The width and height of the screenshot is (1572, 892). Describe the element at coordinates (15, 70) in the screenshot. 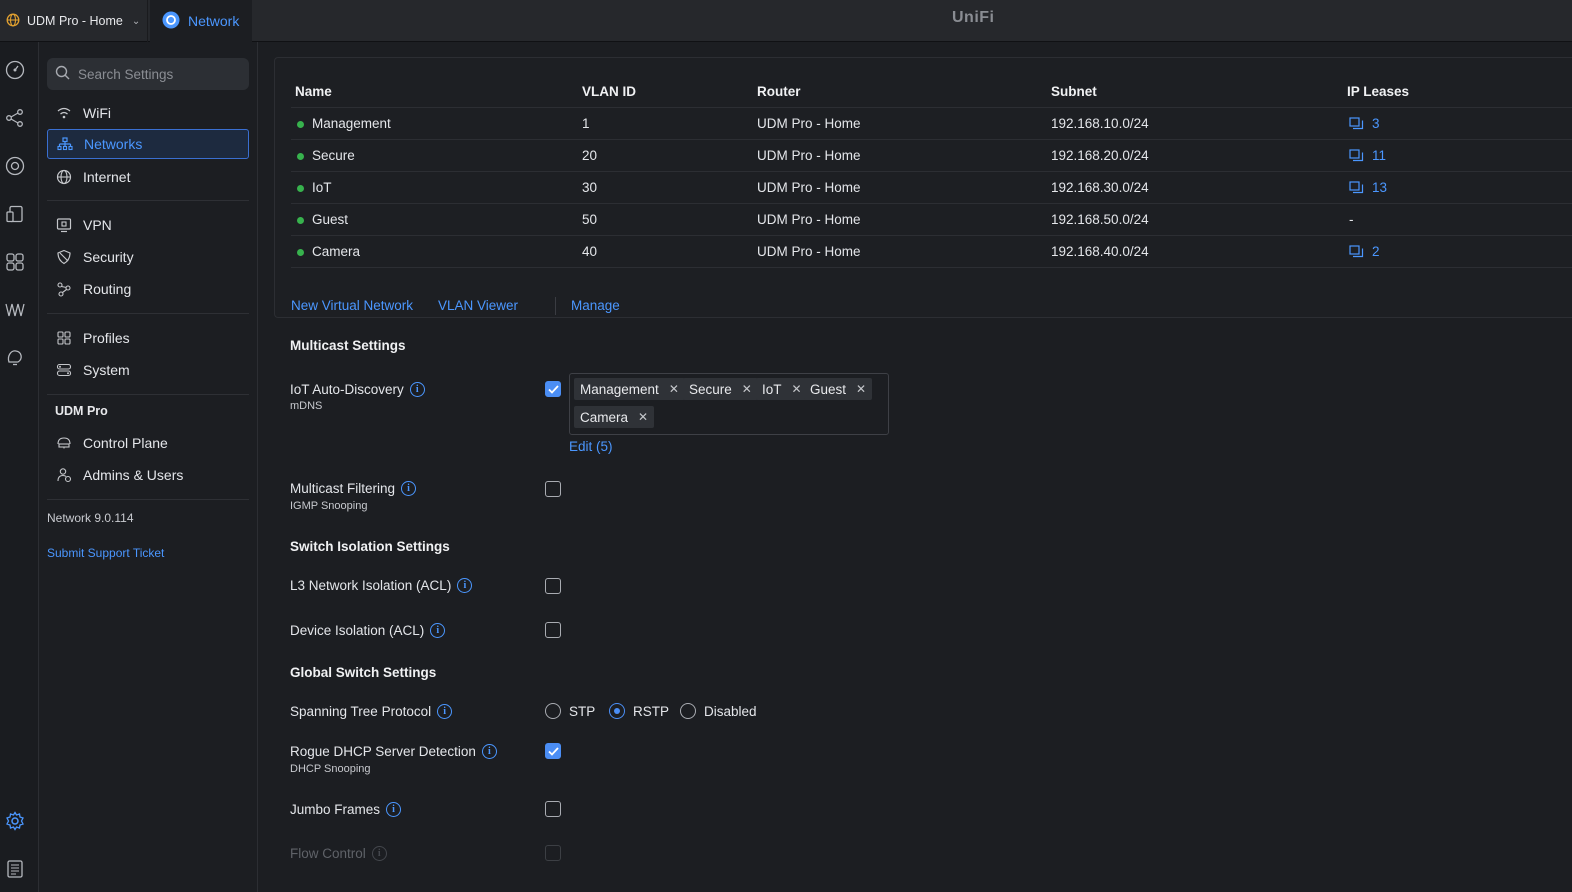

I see `dashboard-icon` at that location.